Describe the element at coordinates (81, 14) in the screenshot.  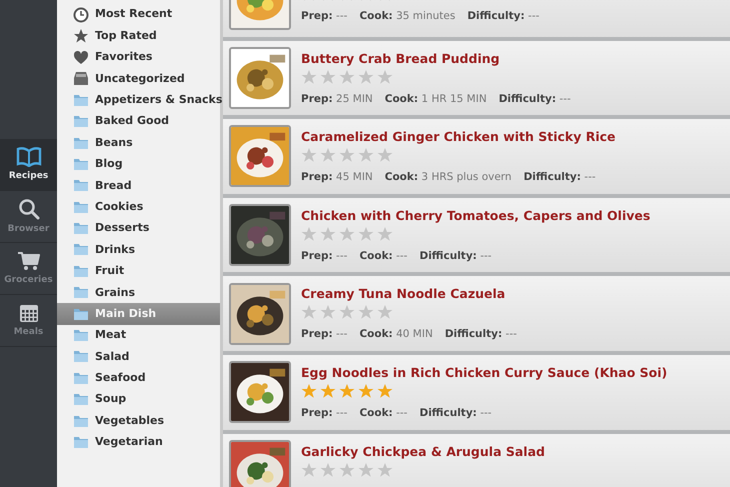
I see `clock-icon` at that location.